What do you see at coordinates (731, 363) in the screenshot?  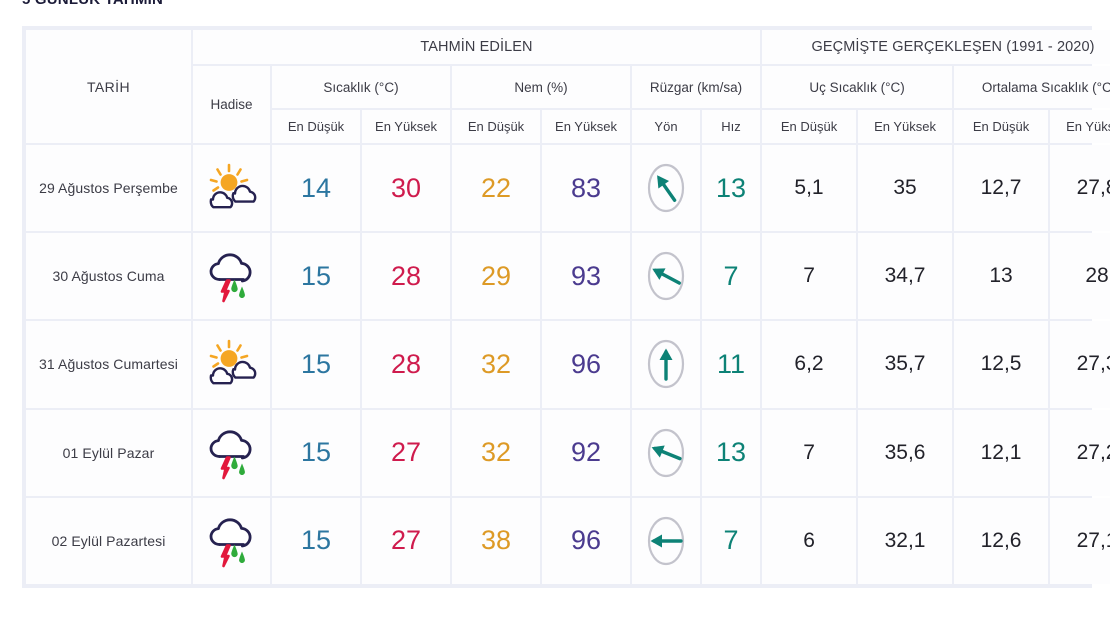 I see `wind-speed-value: 11` at bounding box center [731, 363].